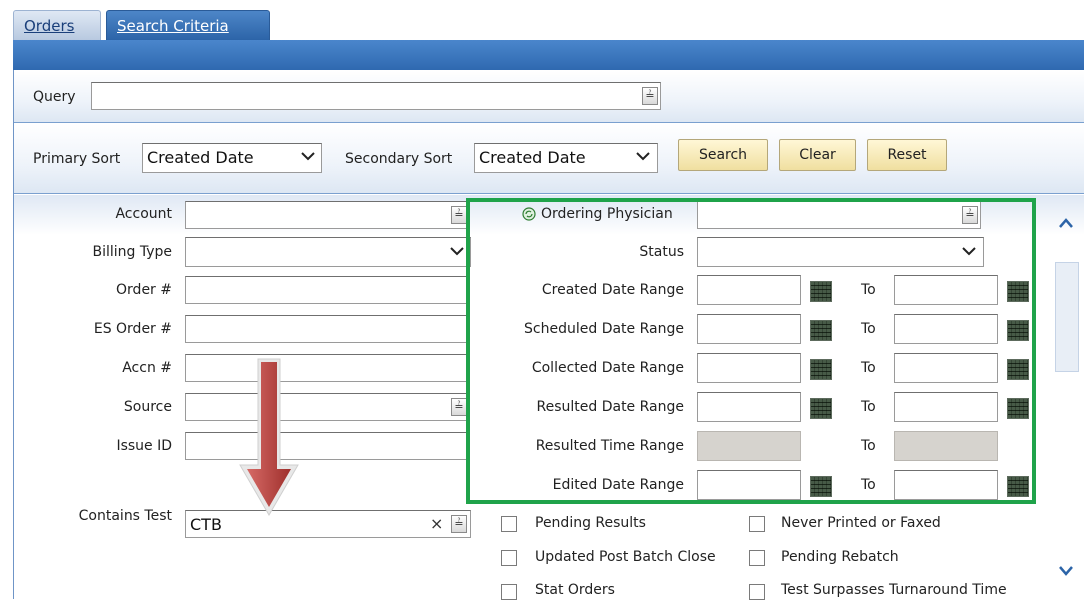  I want to click on search-button: Search, so click(723, 155).